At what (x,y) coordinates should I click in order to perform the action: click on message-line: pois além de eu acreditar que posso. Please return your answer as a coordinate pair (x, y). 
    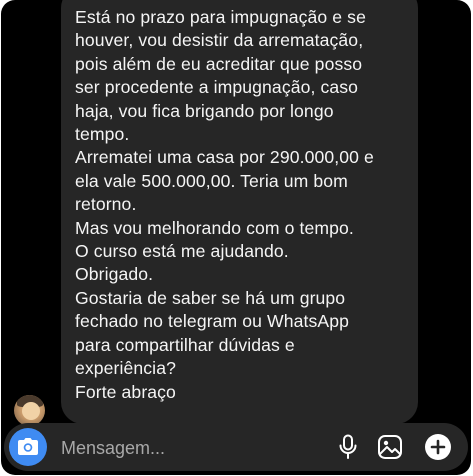
    Looking at the image, I should click on (219, 63).